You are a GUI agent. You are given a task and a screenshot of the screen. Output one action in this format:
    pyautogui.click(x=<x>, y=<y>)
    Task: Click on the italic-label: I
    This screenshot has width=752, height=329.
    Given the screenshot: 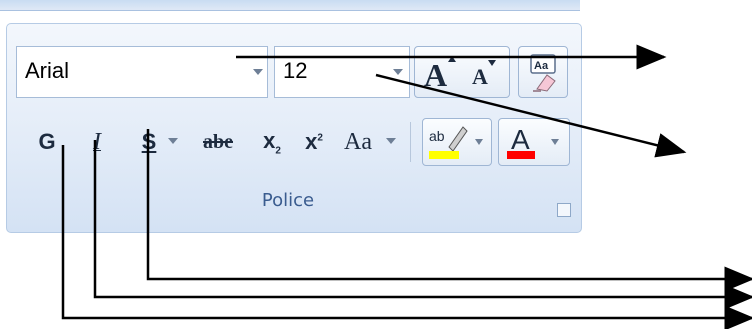 What is the action you would take?
    pyautogui.click(x=97, y=141)
    